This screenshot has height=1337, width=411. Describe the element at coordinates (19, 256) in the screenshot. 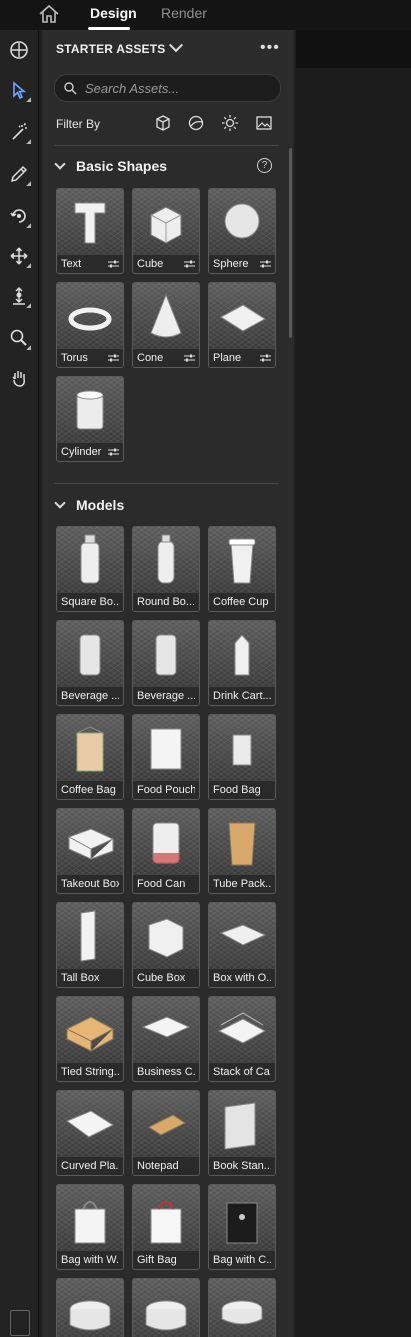

I see `move-icon` at that location.